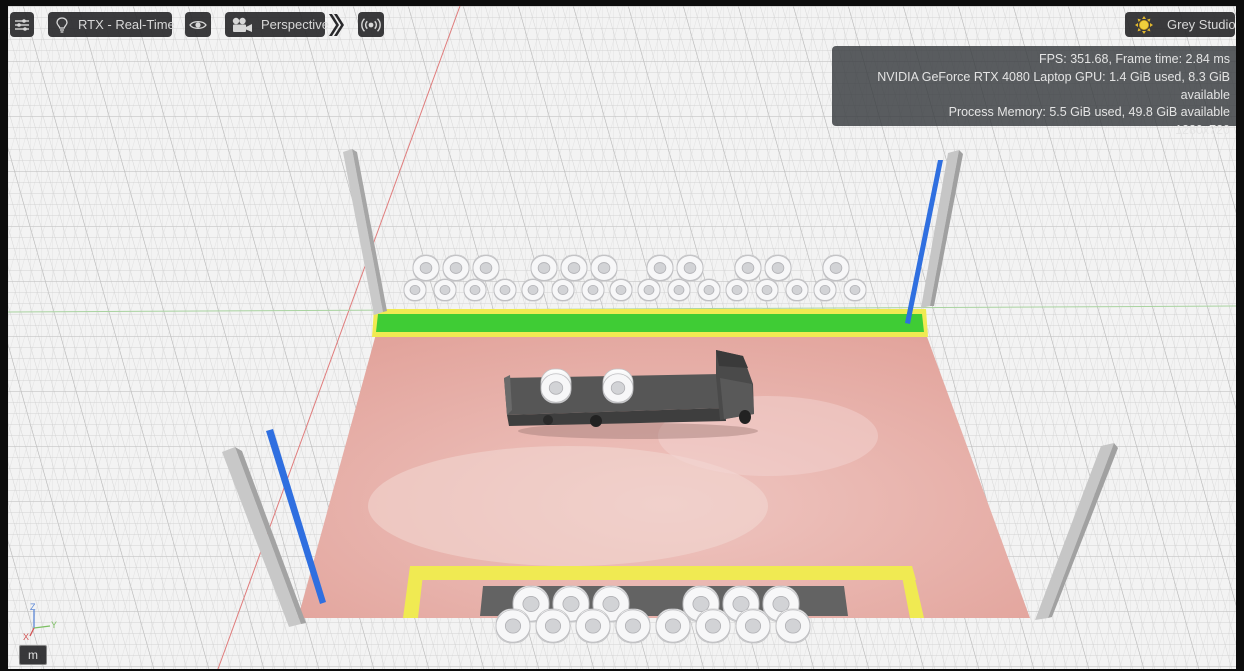  I want to click on visibility-button, so click(198, 24).